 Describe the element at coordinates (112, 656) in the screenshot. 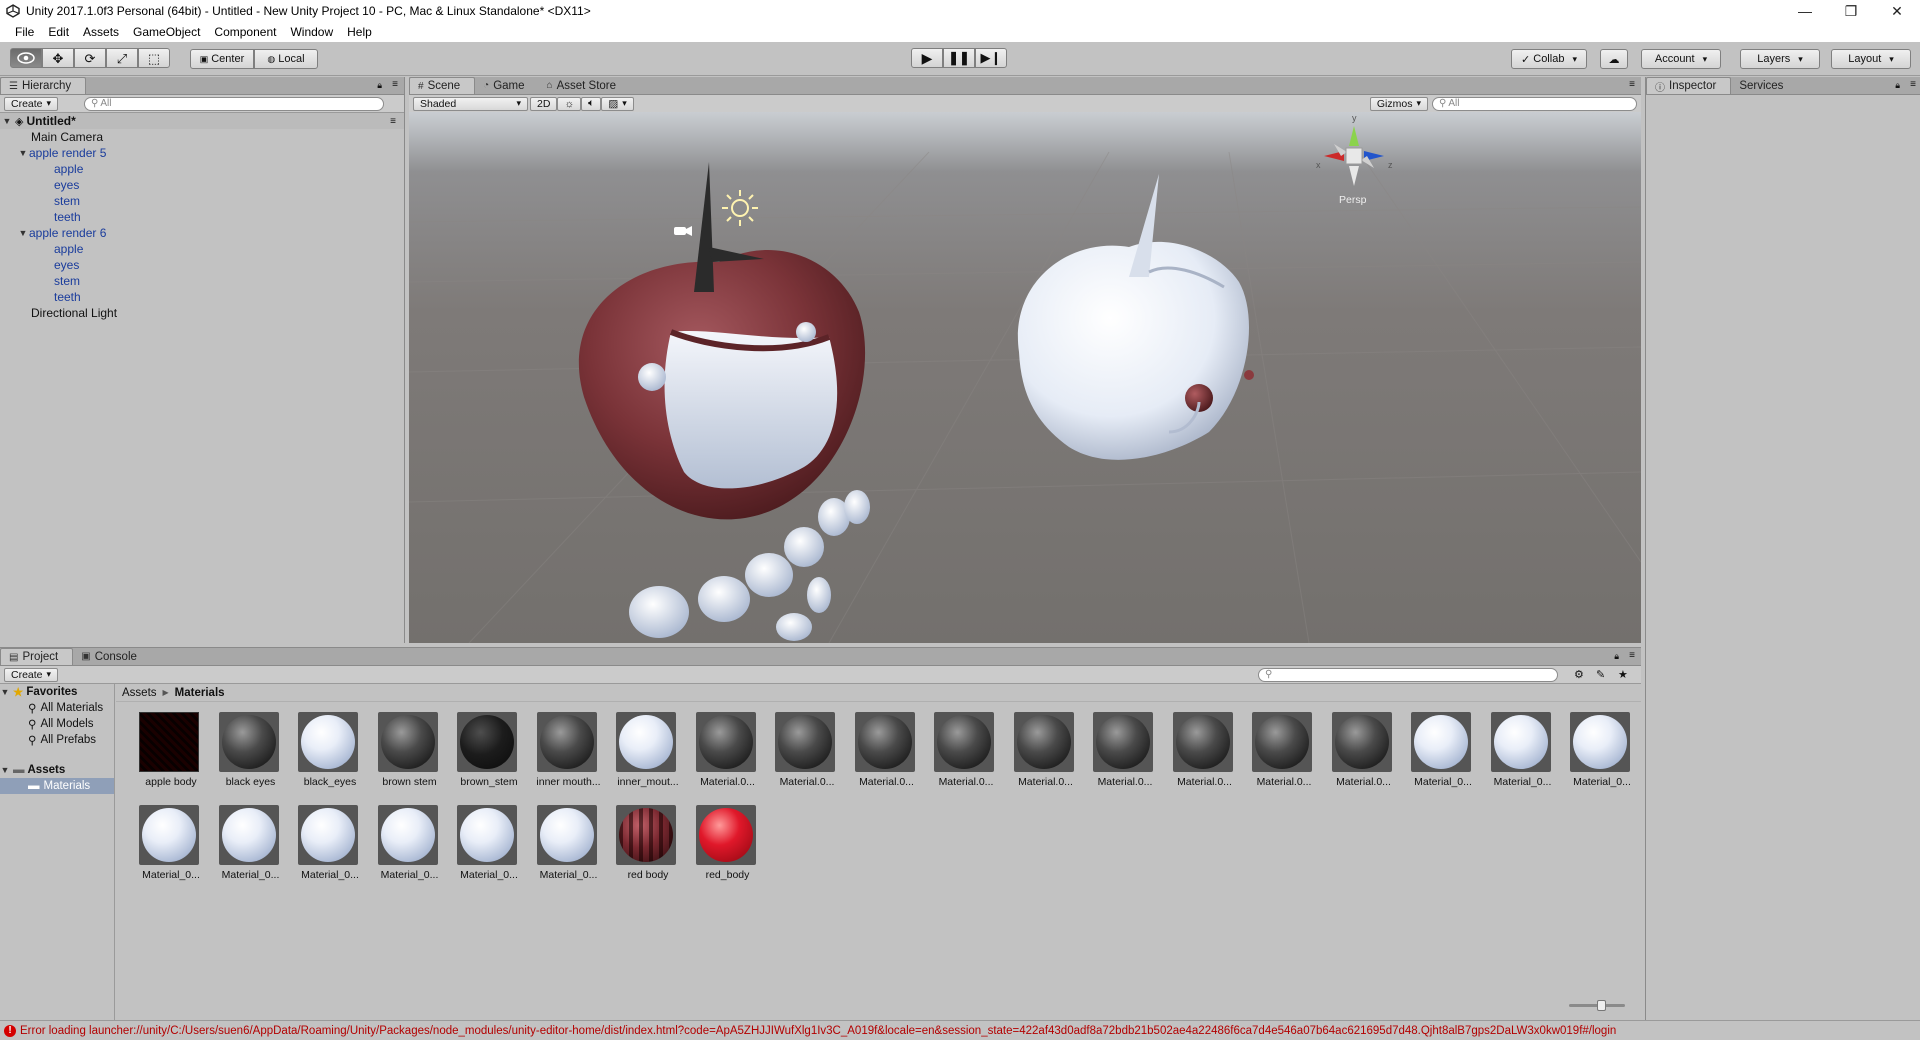

I see `tab-console: ▣ Console` at that location.